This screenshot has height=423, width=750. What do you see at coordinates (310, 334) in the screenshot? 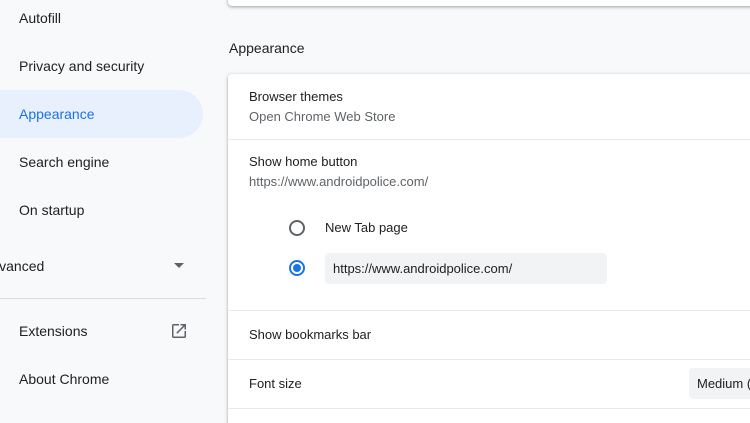
I see `bookmarks-bar-title: Show bookmarks bar` at bounding box center [310, 334].